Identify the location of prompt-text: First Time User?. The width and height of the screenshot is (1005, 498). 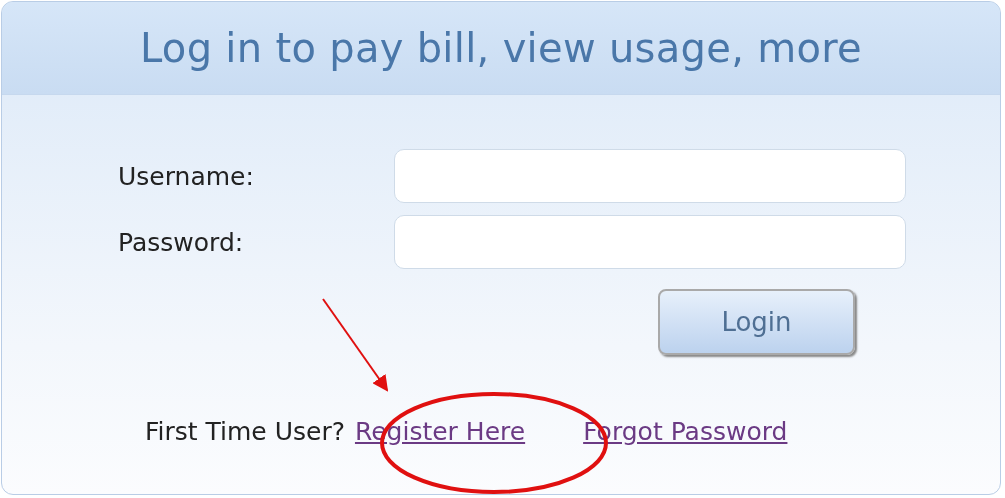
(245, 431).